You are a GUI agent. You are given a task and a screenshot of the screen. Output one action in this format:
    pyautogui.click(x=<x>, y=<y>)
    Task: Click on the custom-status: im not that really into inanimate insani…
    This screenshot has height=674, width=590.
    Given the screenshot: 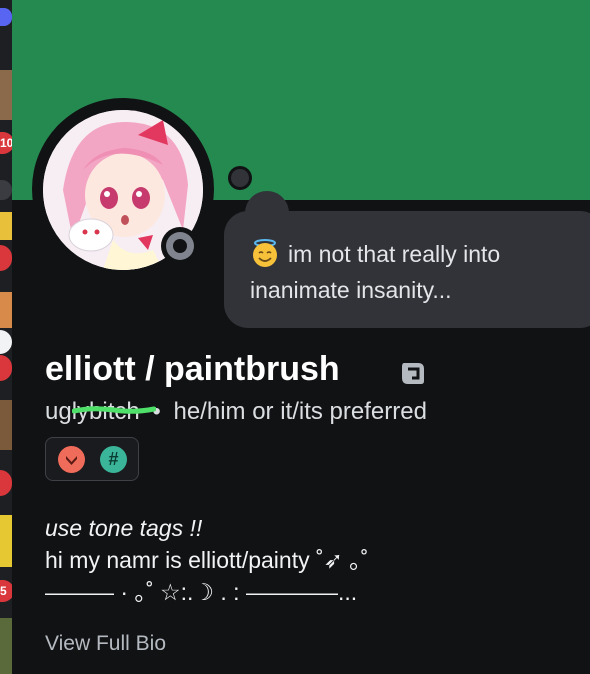 What is the action you would take?
    pyautogui.click(x=415, y=272)
    